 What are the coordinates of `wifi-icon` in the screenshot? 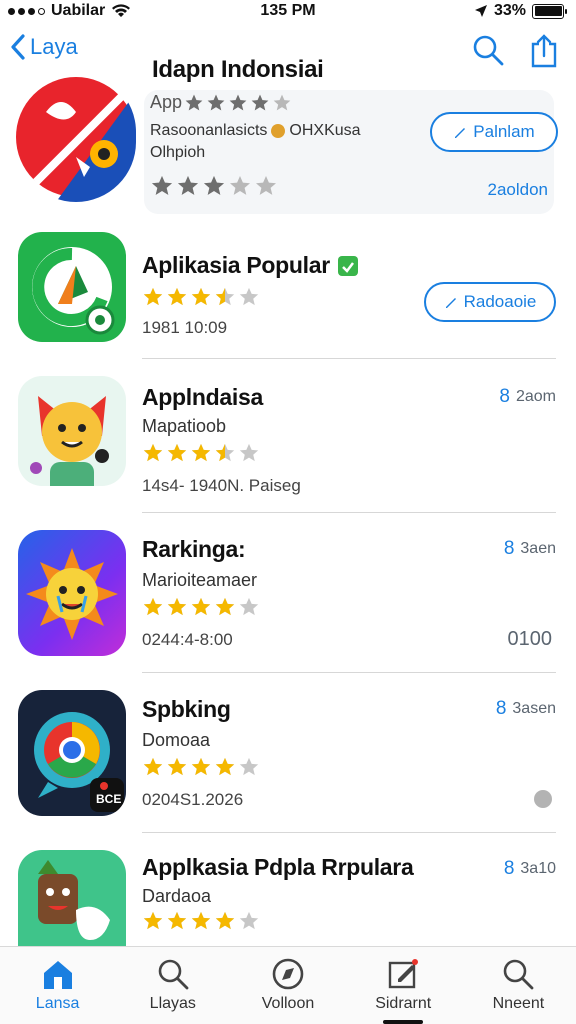 It's located at (121, 10).